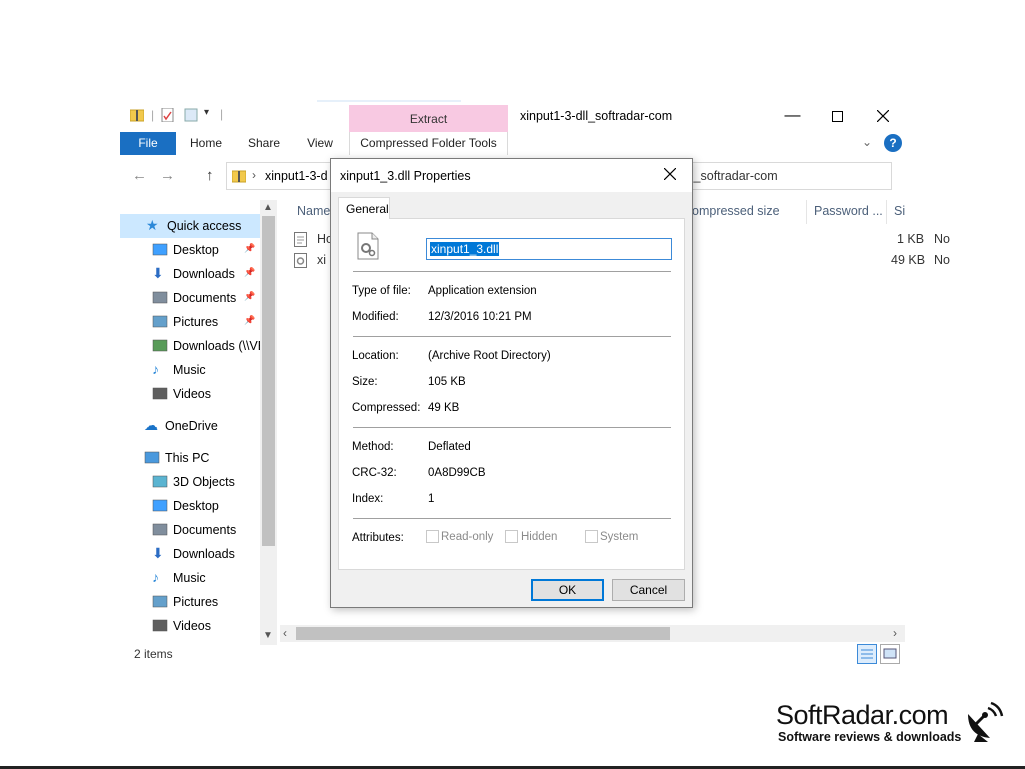  I want to click on cancel-button: Cancel, so click(648, 590).